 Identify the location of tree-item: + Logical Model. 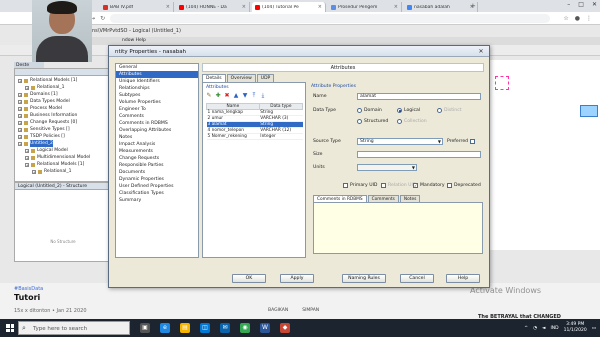
(63, 150).